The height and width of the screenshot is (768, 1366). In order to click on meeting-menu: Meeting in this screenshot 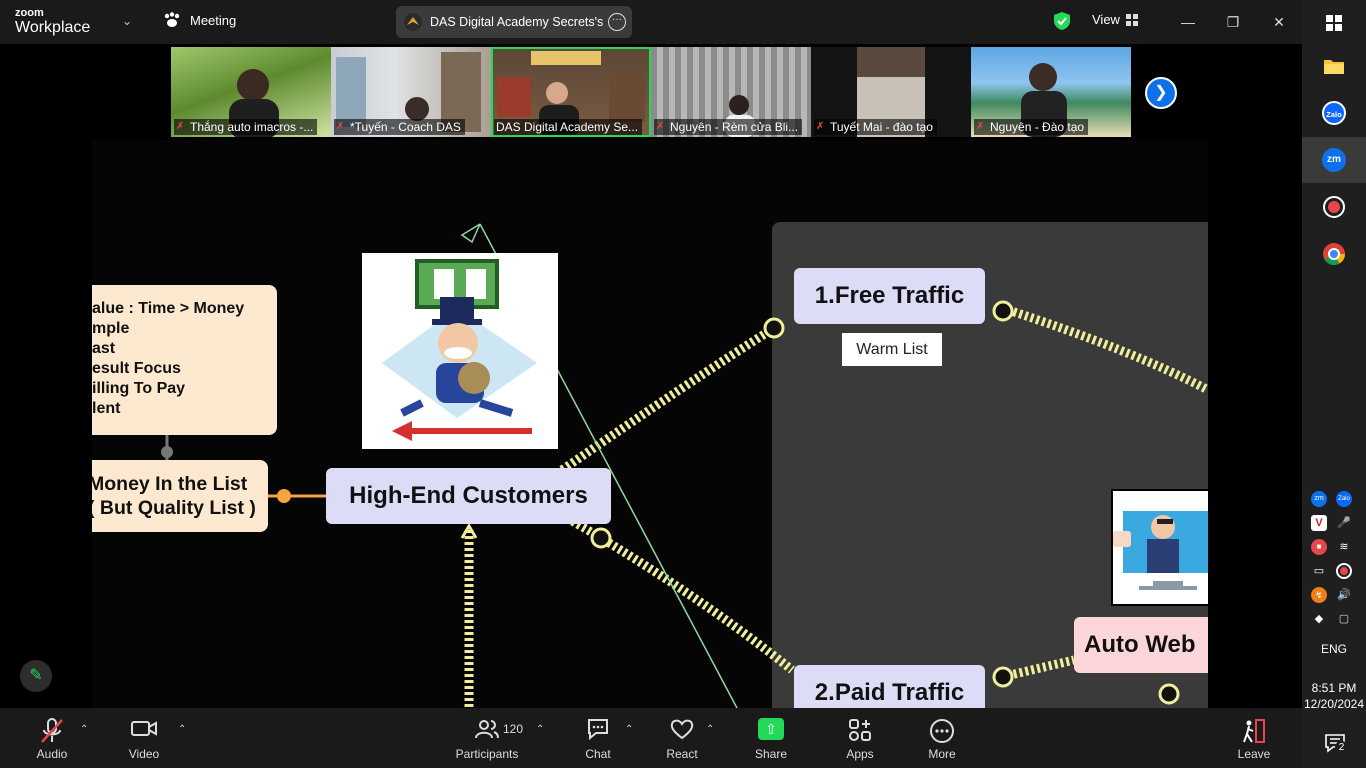, I will do `click(199, 20)`.